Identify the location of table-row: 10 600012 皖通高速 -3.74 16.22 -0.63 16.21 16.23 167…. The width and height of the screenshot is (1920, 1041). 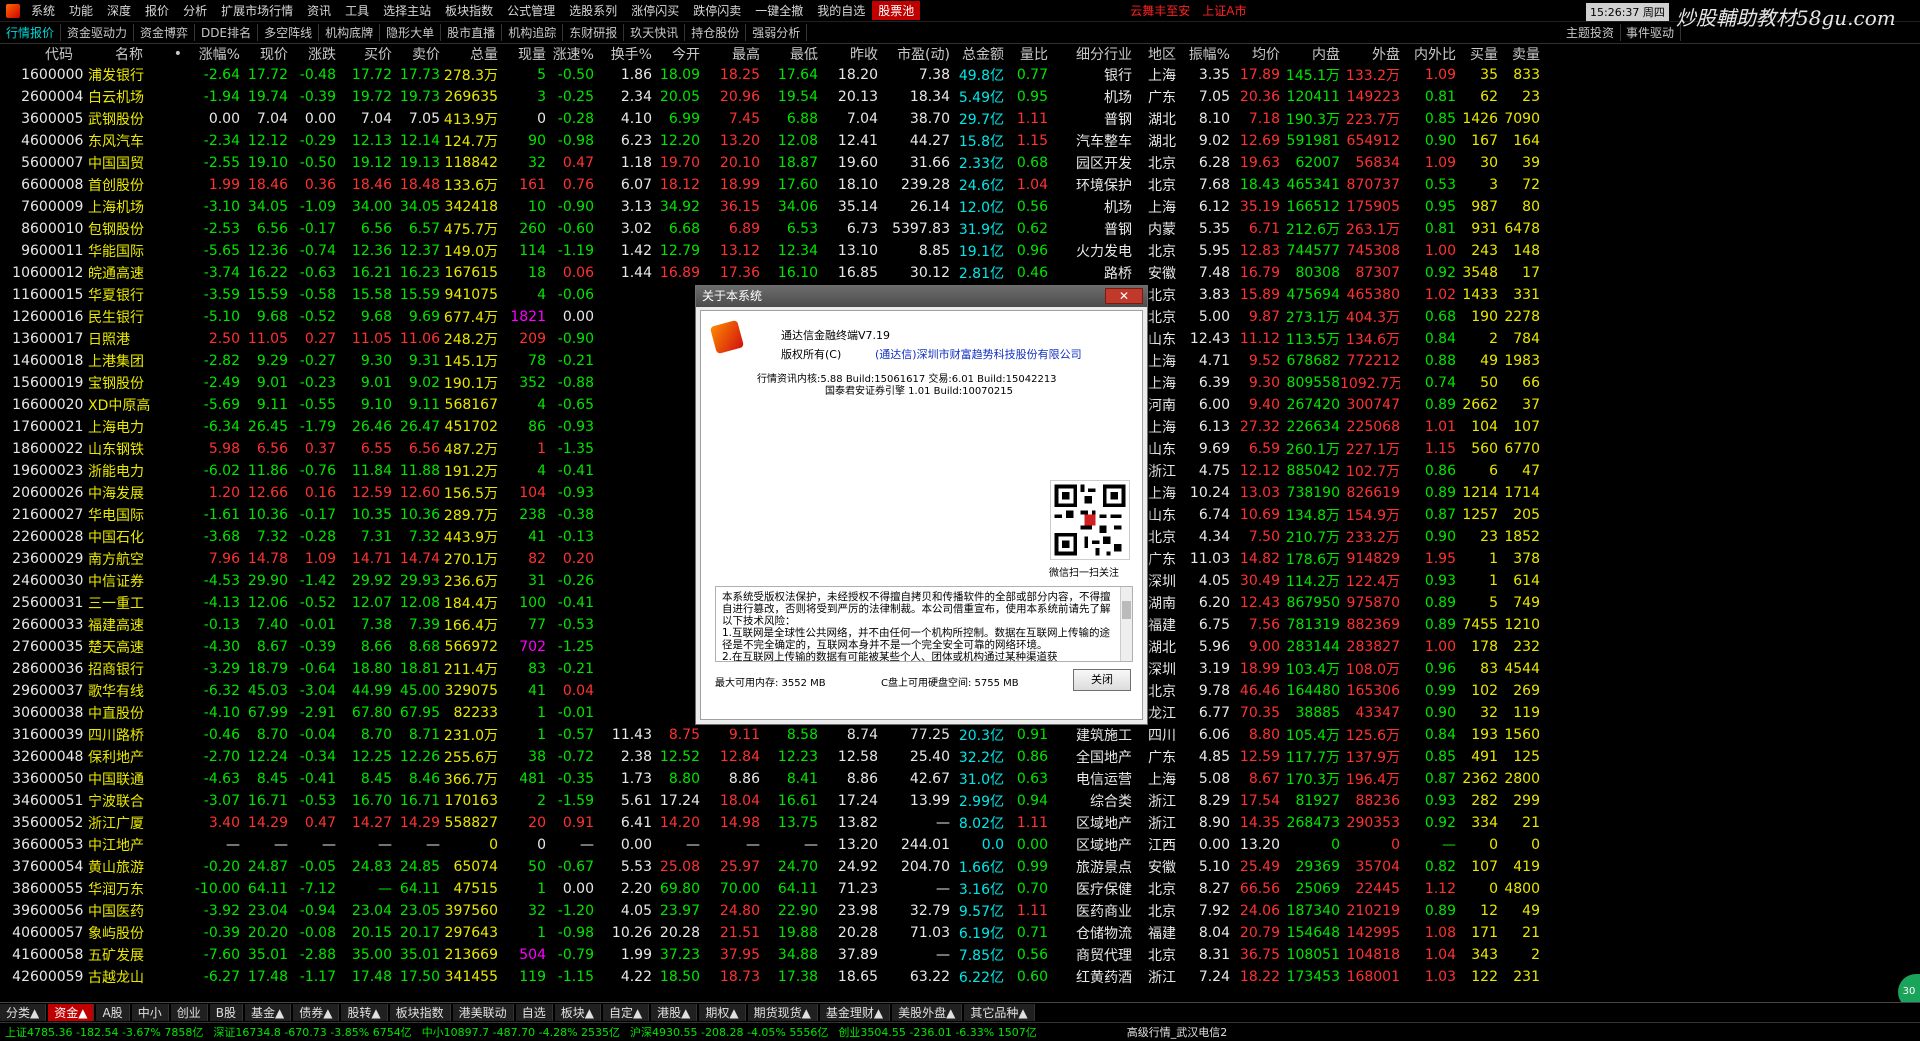
(960, 273).